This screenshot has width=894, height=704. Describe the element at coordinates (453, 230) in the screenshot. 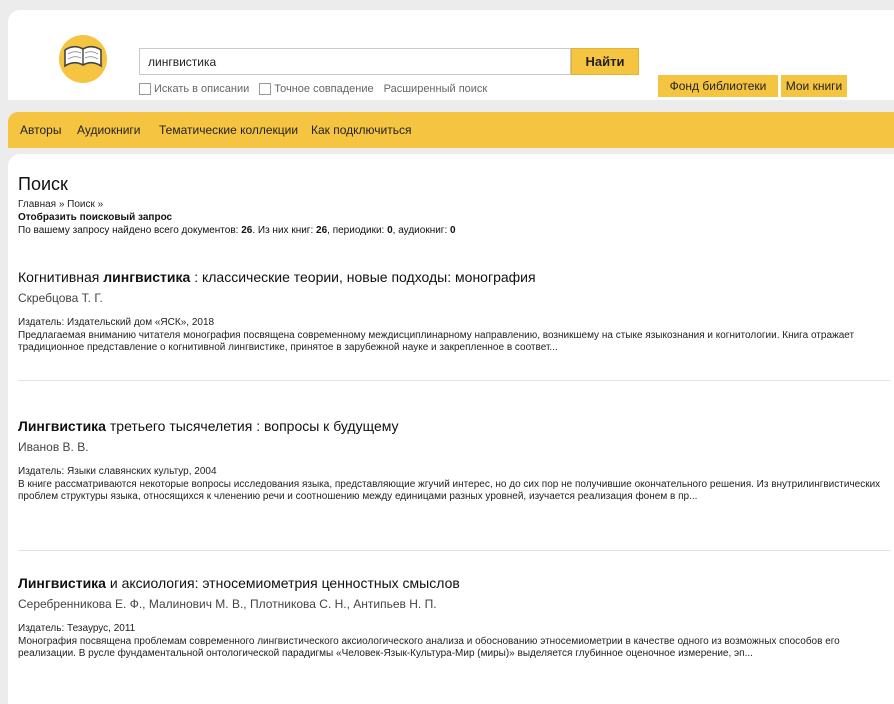

I see `summary-audio: 0` at that location.